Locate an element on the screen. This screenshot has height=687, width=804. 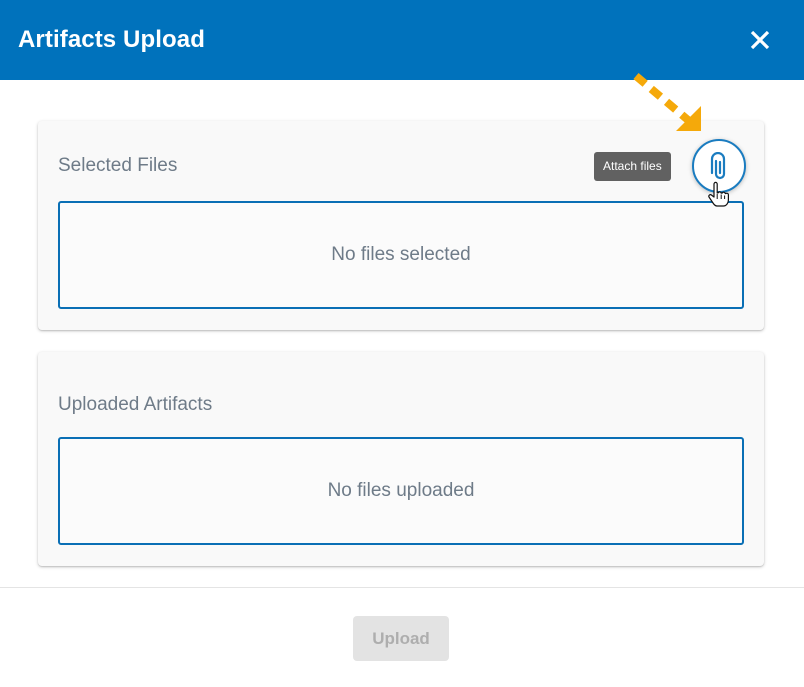
selected-files-title: Selected Files is located at coordinates (118, 165).